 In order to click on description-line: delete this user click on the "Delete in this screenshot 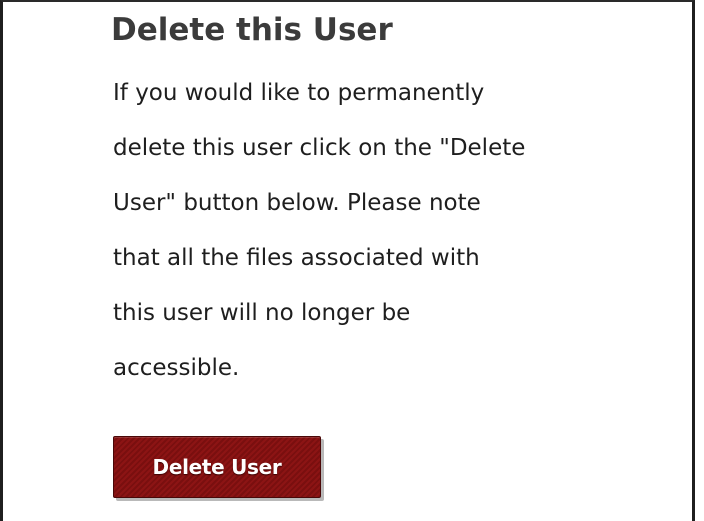, I will do `click(319, 148)`.